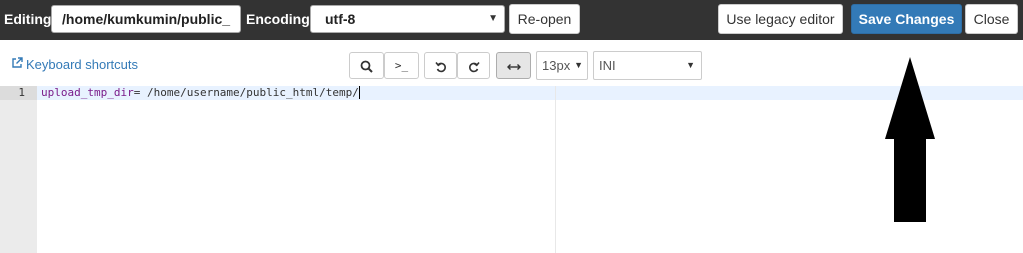 Image resolution: width=1023 pixels, height=253 pixels. What do you see at coordinates (18, 169) in the screenshot?
I see `line-gutter: 1` at bounding box center [18, 169].